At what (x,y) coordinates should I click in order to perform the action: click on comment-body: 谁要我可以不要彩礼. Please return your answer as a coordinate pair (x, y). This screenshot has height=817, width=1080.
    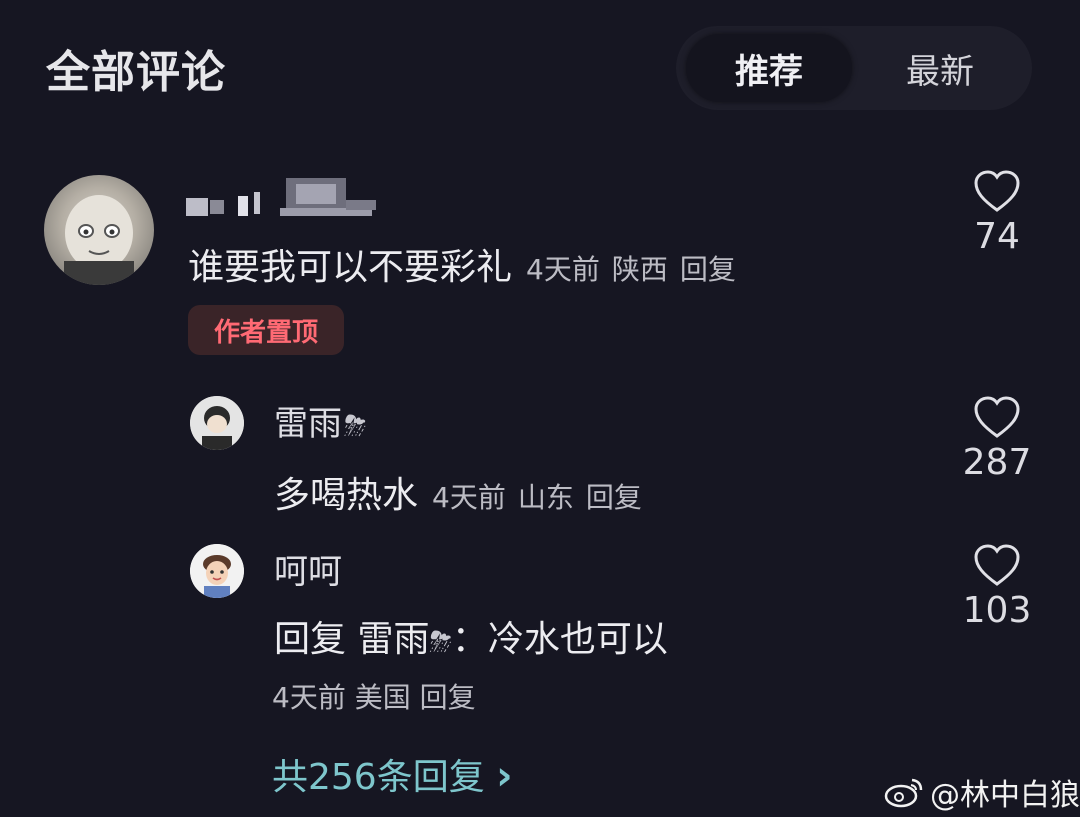
    Looking at the image, I should click on (350, 267).